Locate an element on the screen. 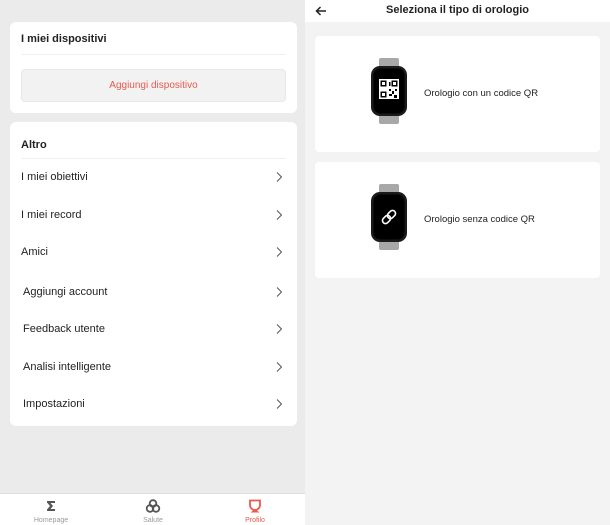  menu-item-label: Amici is located at coordinates (34, 252).